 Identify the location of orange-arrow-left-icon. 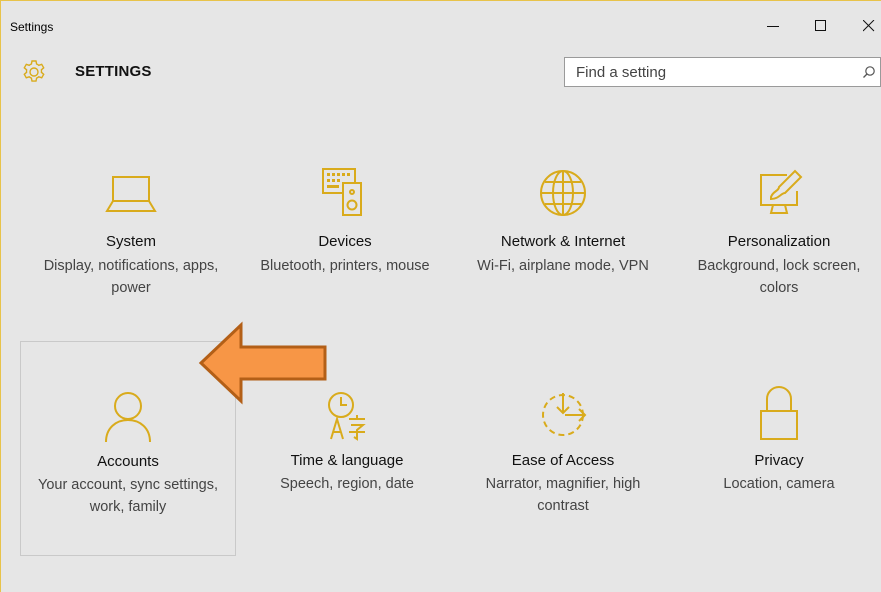
(262, 363).